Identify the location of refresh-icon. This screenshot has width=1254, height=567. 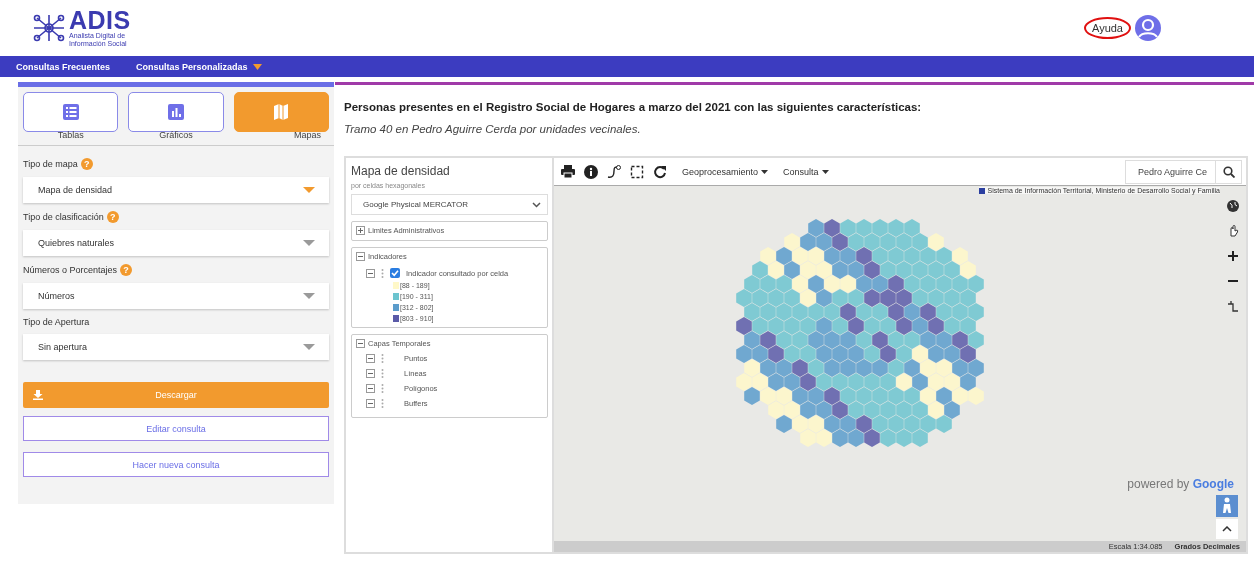
(660, 171).